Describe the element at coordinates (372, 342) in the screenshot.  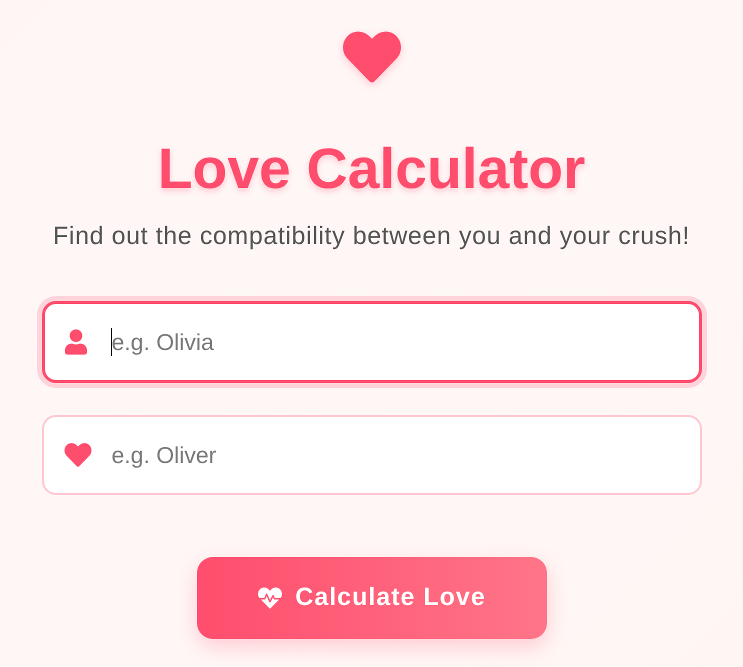
I see `name-input-field: e.g. Olivia` at that location.